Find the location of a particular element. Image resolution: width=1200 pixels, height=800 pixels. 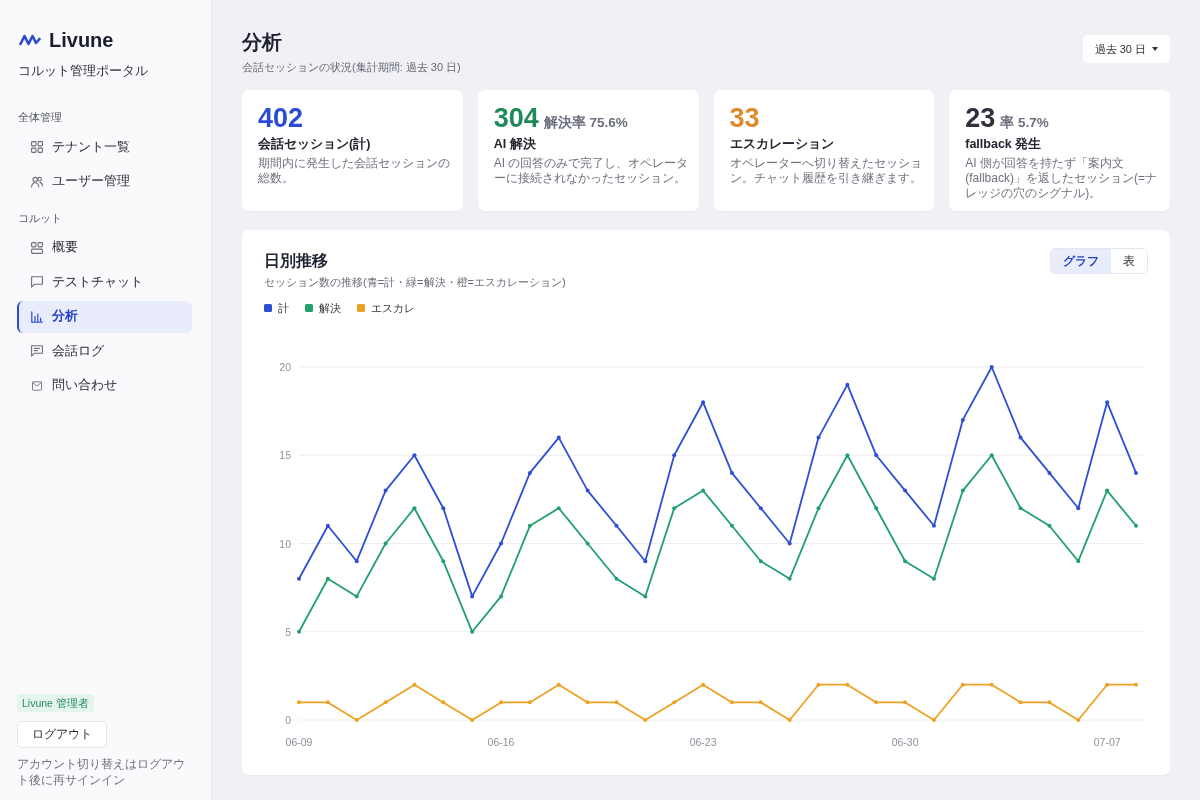

legend-label: 計 is located at coordinates (283, 308).